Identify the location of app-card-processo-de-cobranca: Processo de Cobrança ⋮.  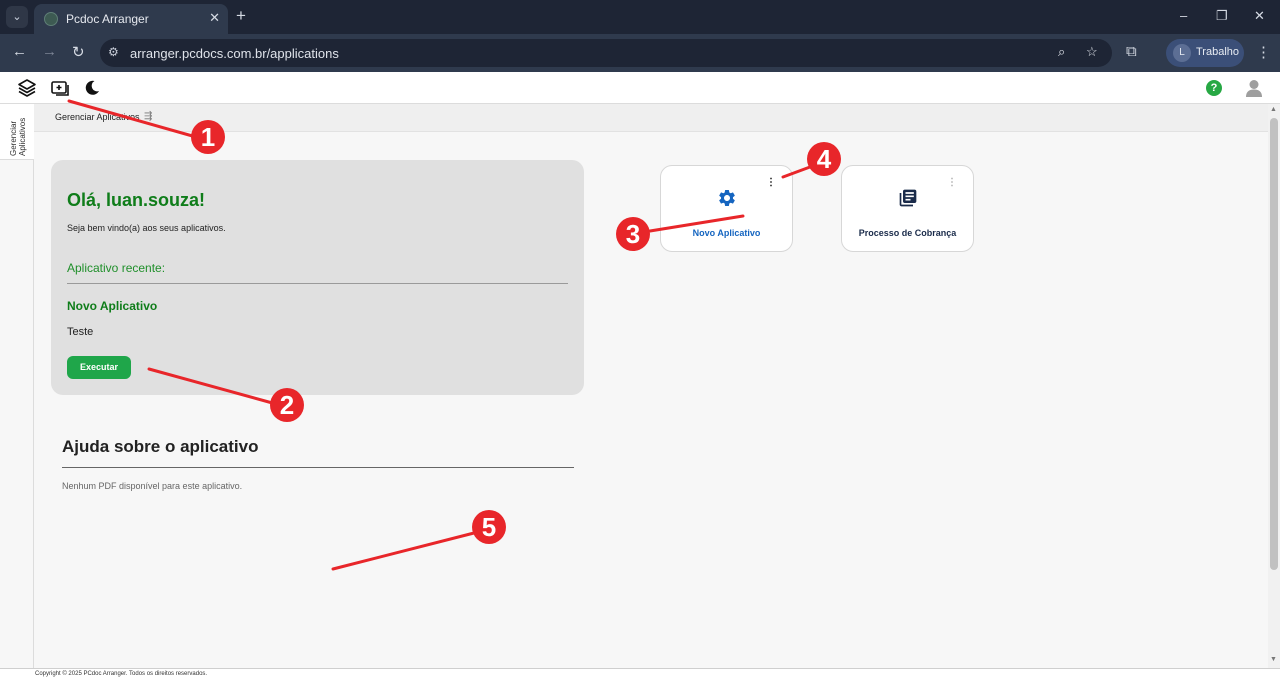
(907, 208).